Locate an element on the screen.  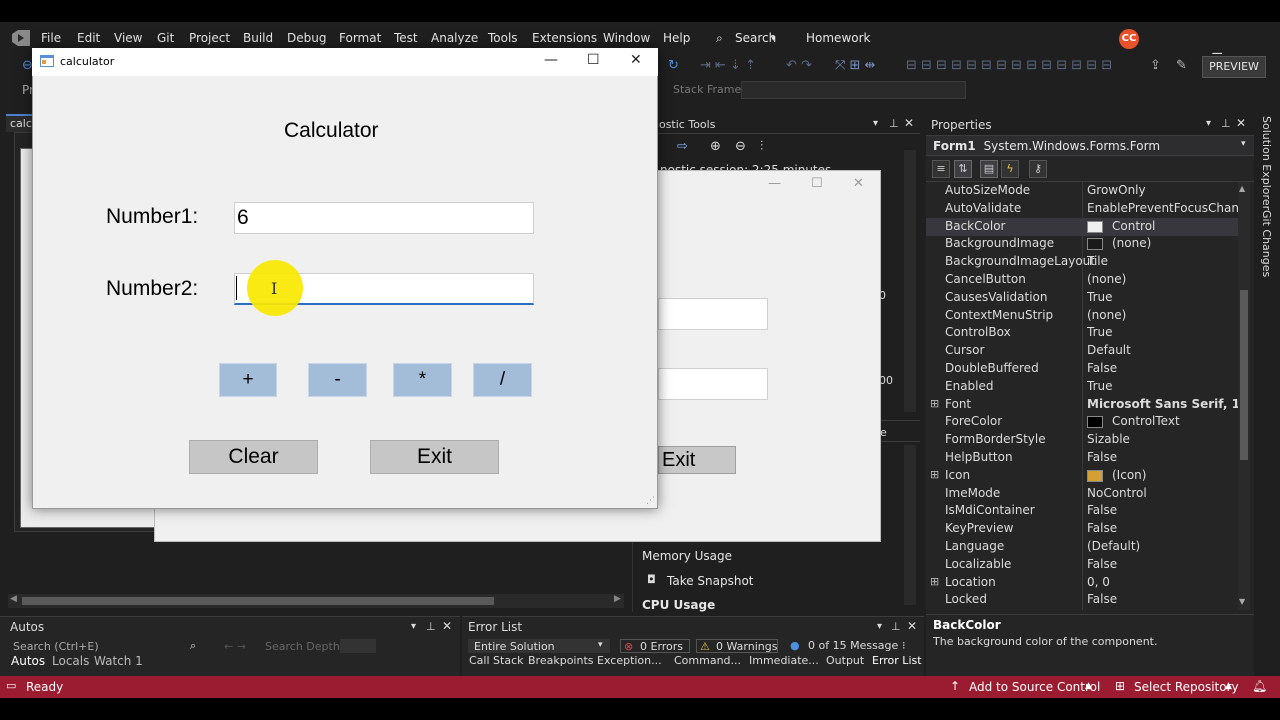
bg-number1-input is located at coordinates (713, 314).